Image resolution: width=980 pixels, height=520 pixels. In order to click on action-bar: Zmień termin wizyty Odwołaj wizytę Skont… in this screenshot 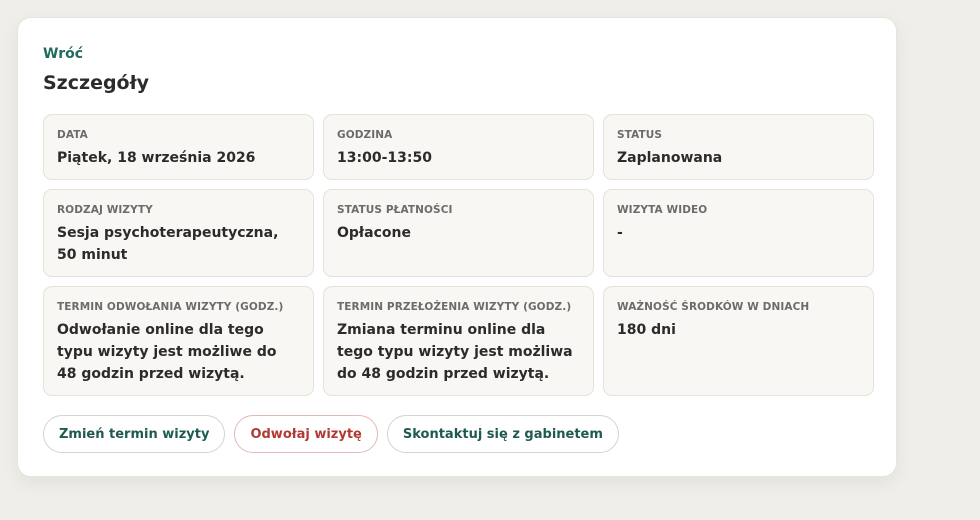, I will do `click(331, 434)`.